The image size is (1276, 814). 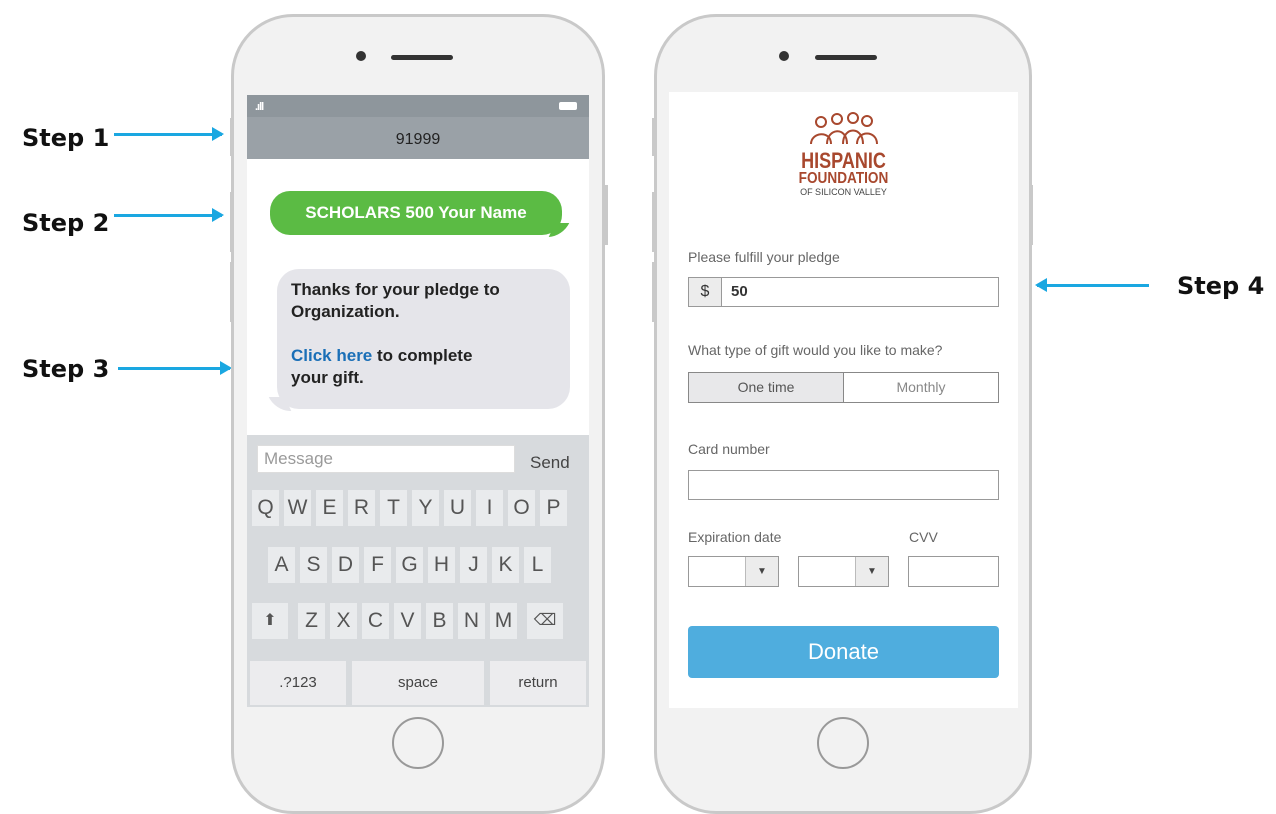 I want to click on key-l: L, so click(x=537, y=565).